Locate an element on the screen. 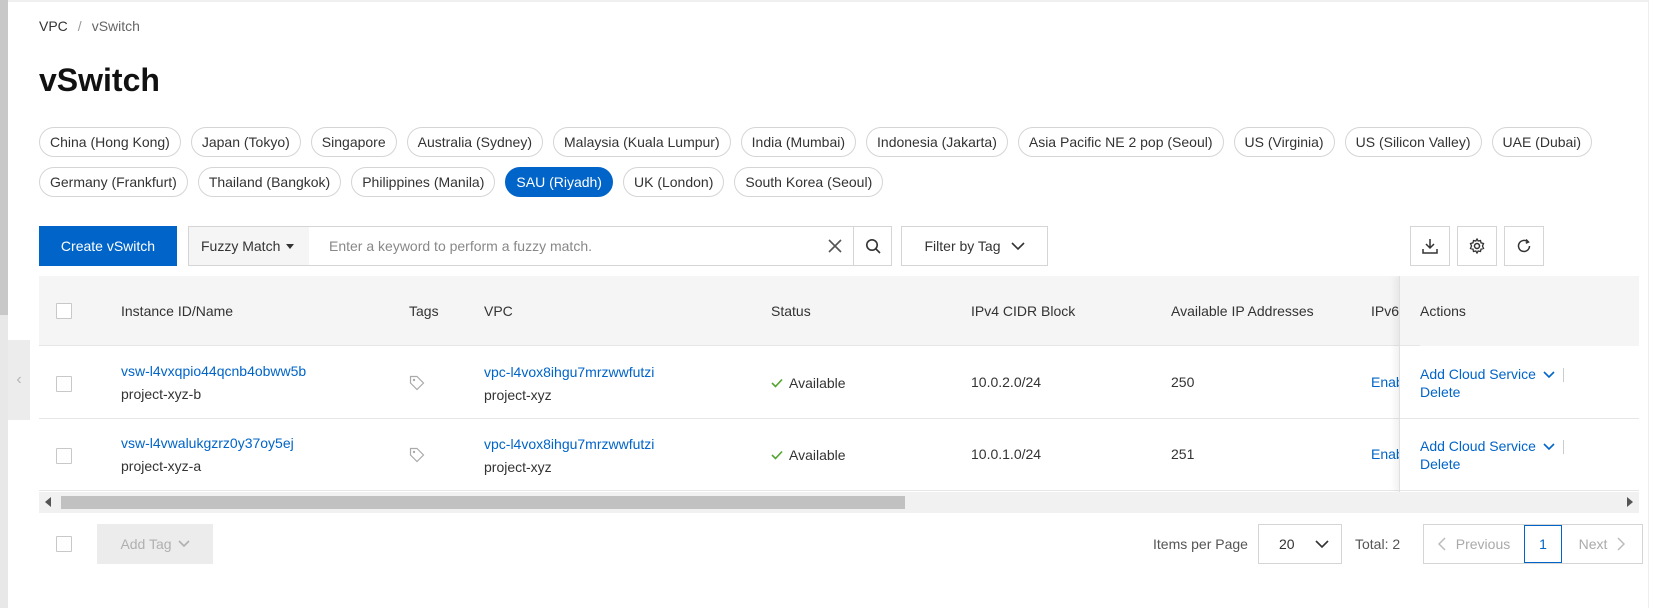  next-label: Next is located at coordinates (1593, 544).